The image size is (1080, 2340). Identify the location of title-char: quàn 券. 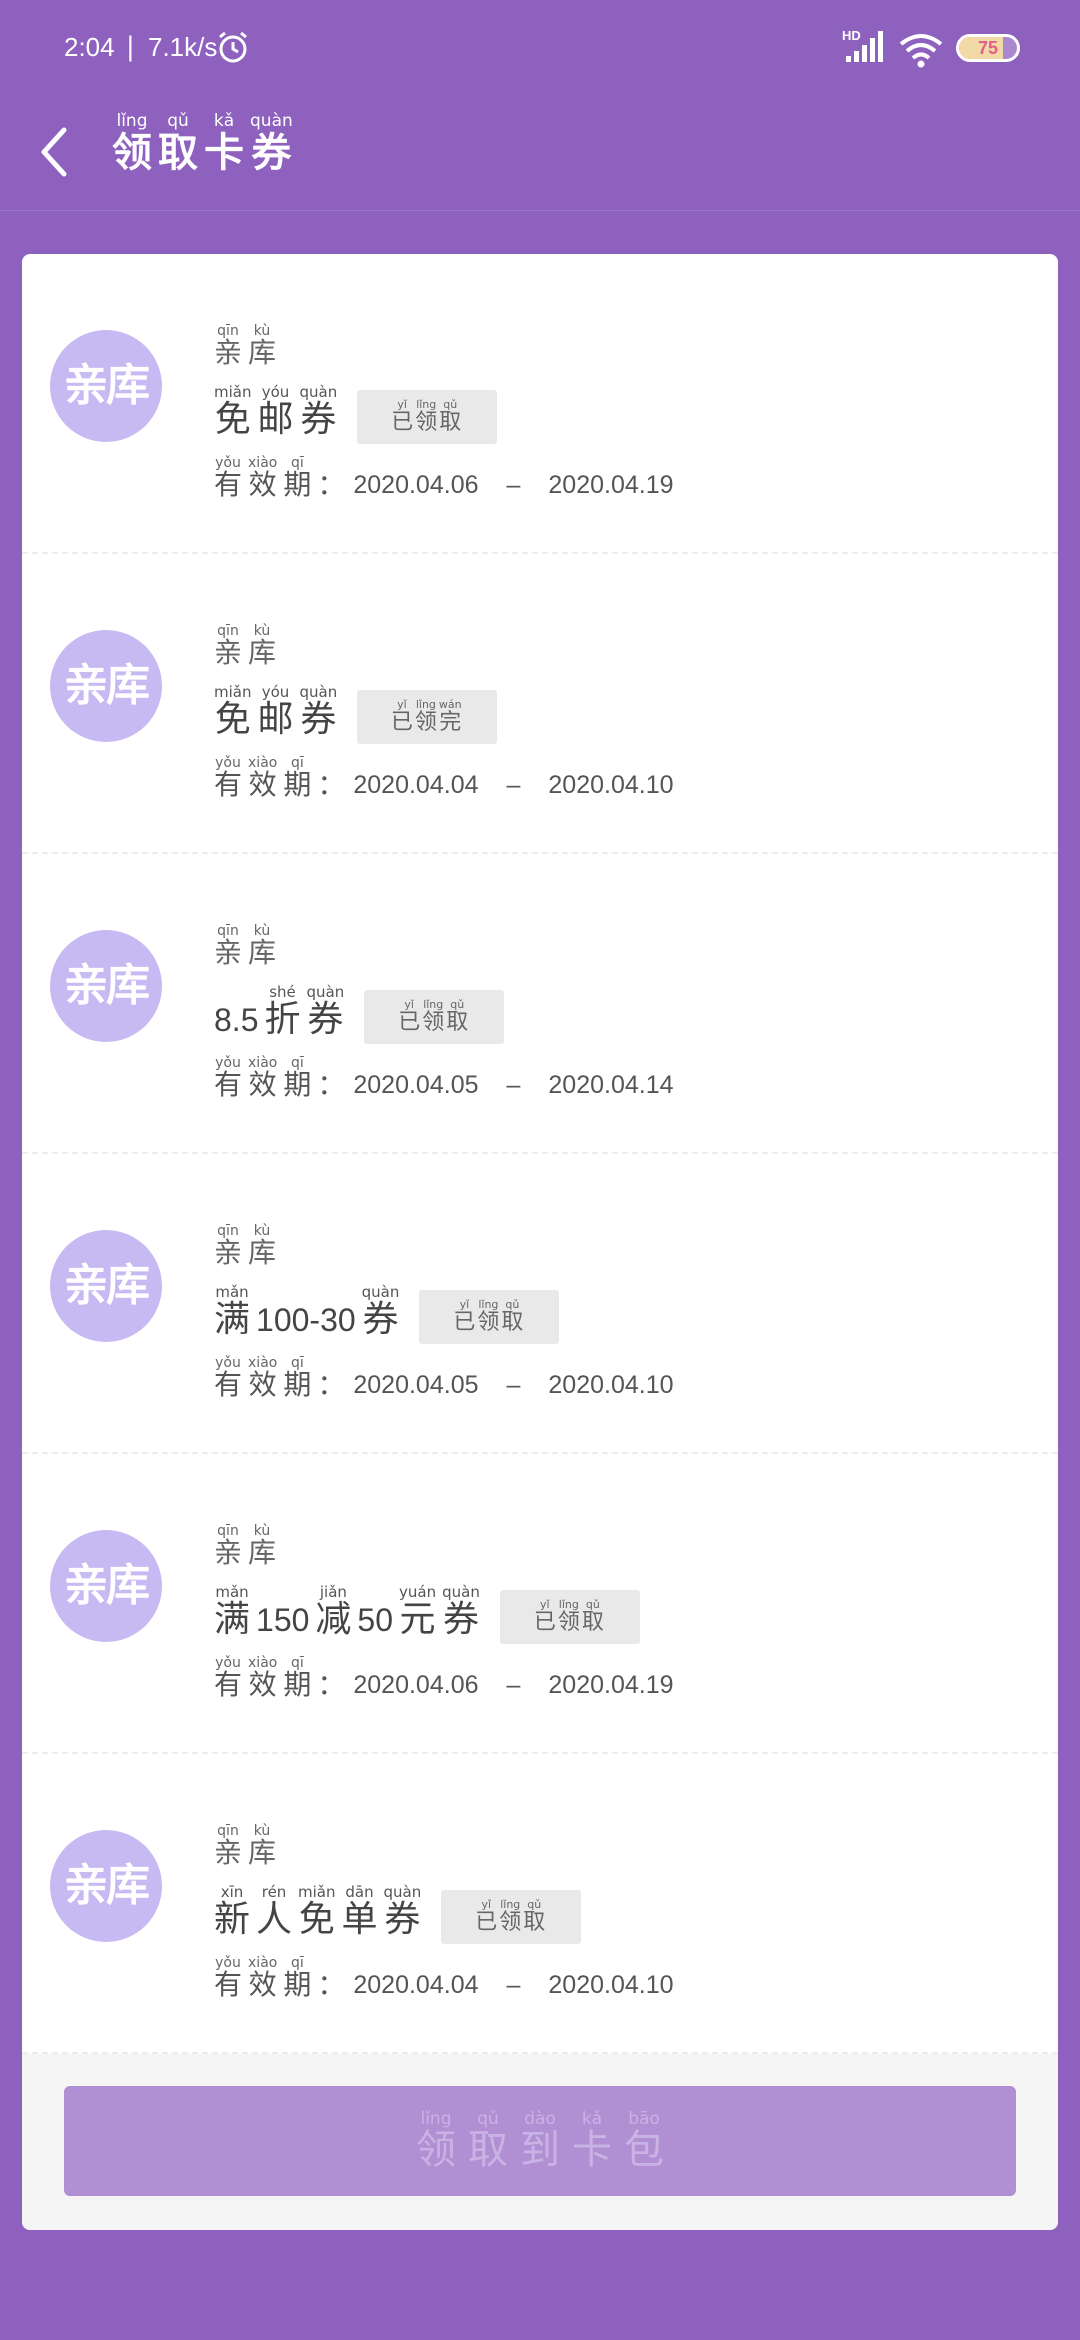
(271, 144).